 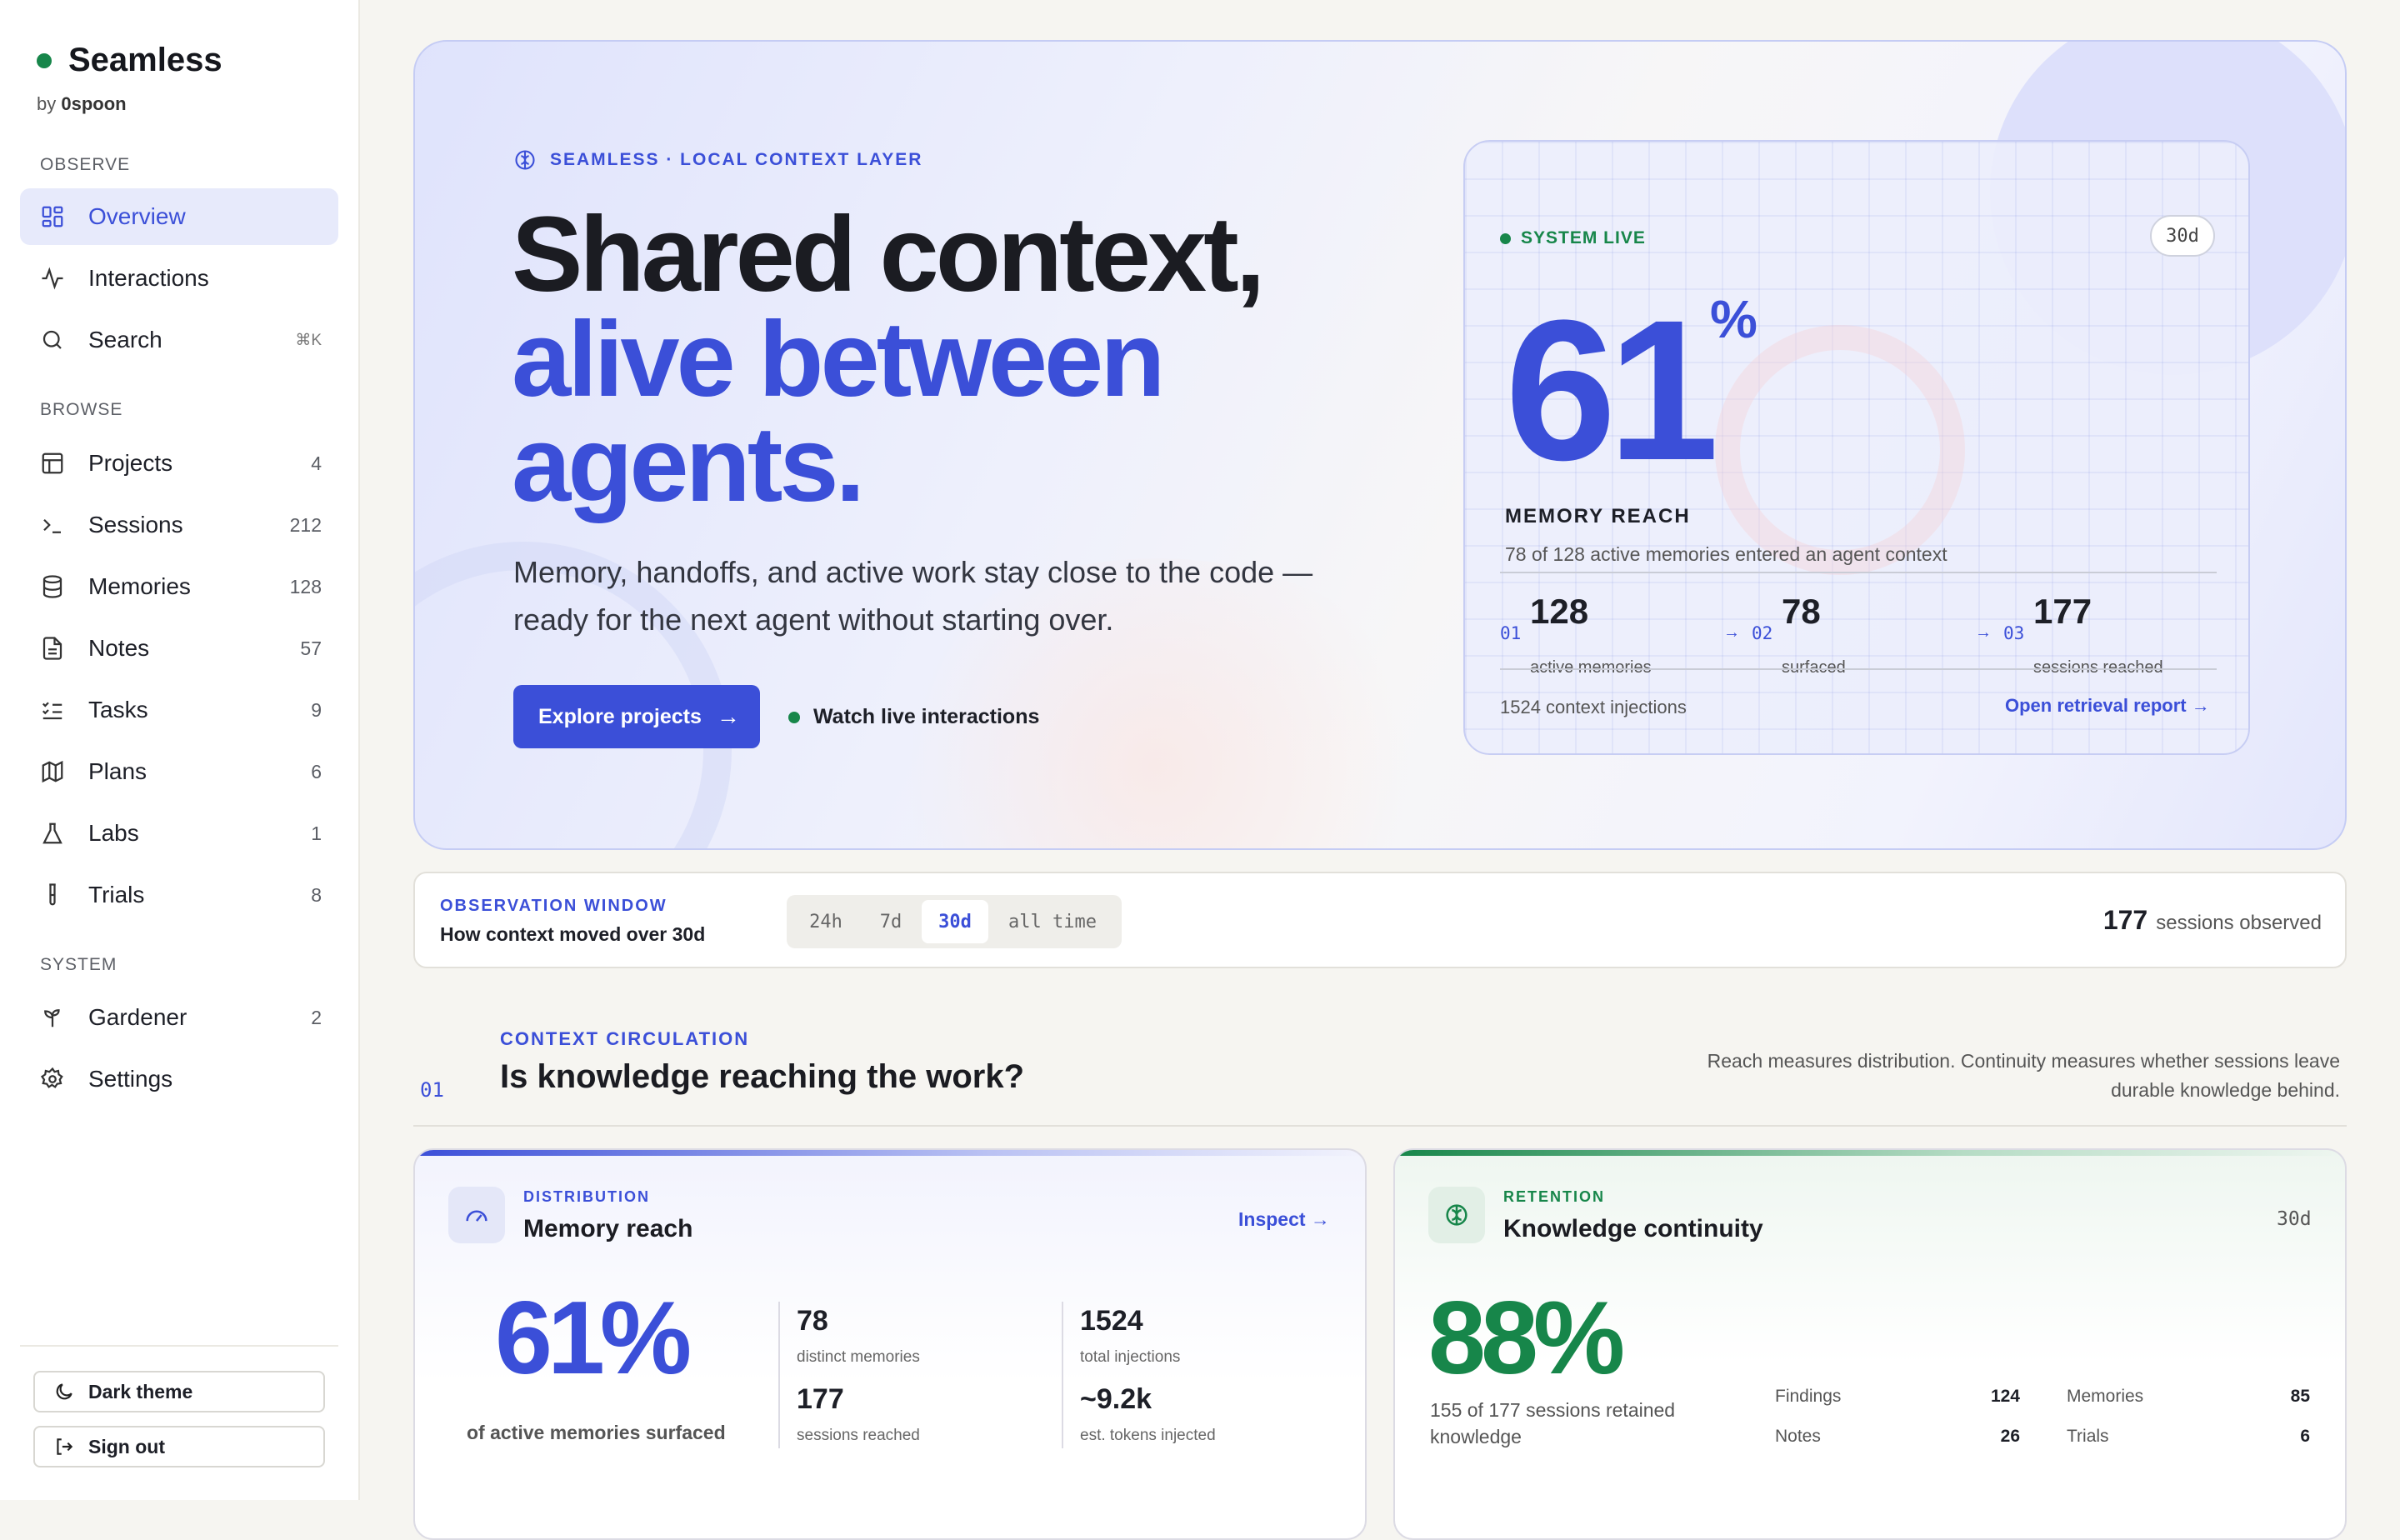 What do you see at coordinates (52, 278) in the screenshot?
I see `activity-icon` at bounding box center [52, 278].